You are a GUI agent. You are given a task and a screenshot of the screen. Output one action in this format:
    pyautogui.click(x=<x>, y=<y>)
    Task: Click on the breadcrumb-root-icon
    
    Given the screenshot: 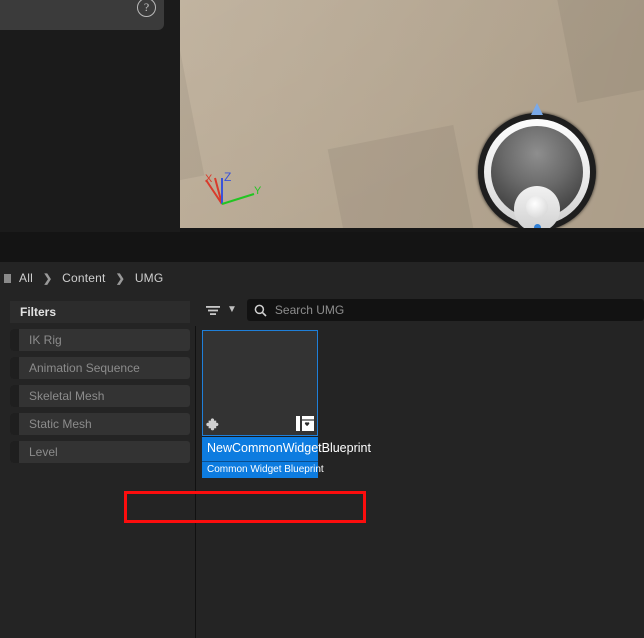 What is the action you would take?
    pyautogui.click(x=7, y=278)
    